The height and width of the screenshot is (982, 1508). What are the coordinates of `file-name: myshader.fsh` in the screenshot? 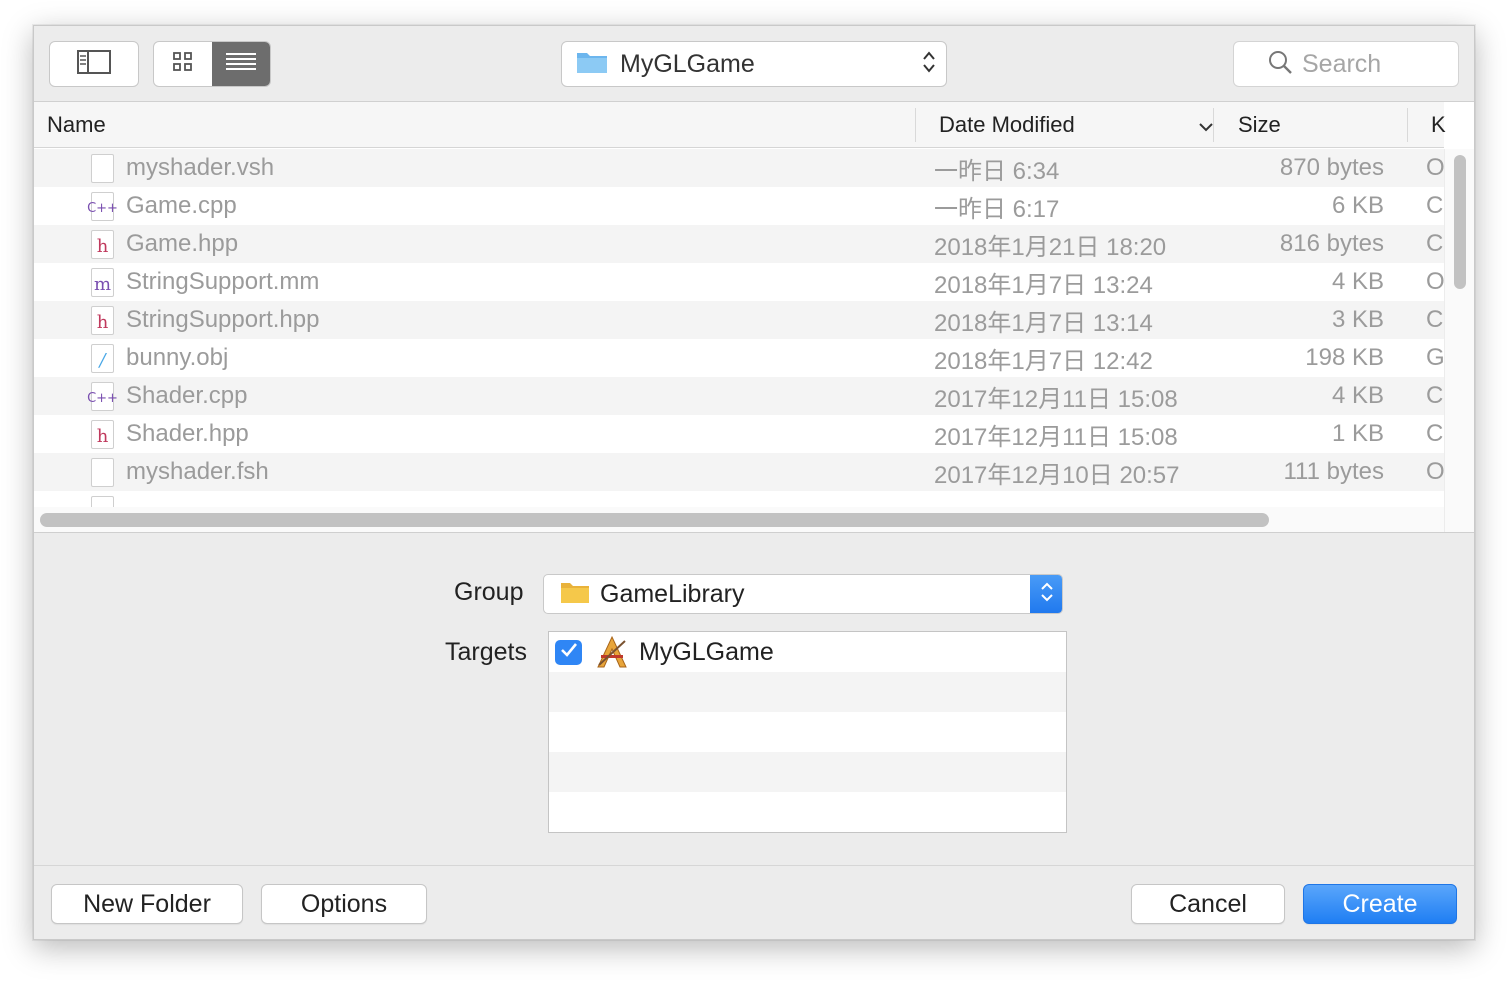 It's located at (197, 471).